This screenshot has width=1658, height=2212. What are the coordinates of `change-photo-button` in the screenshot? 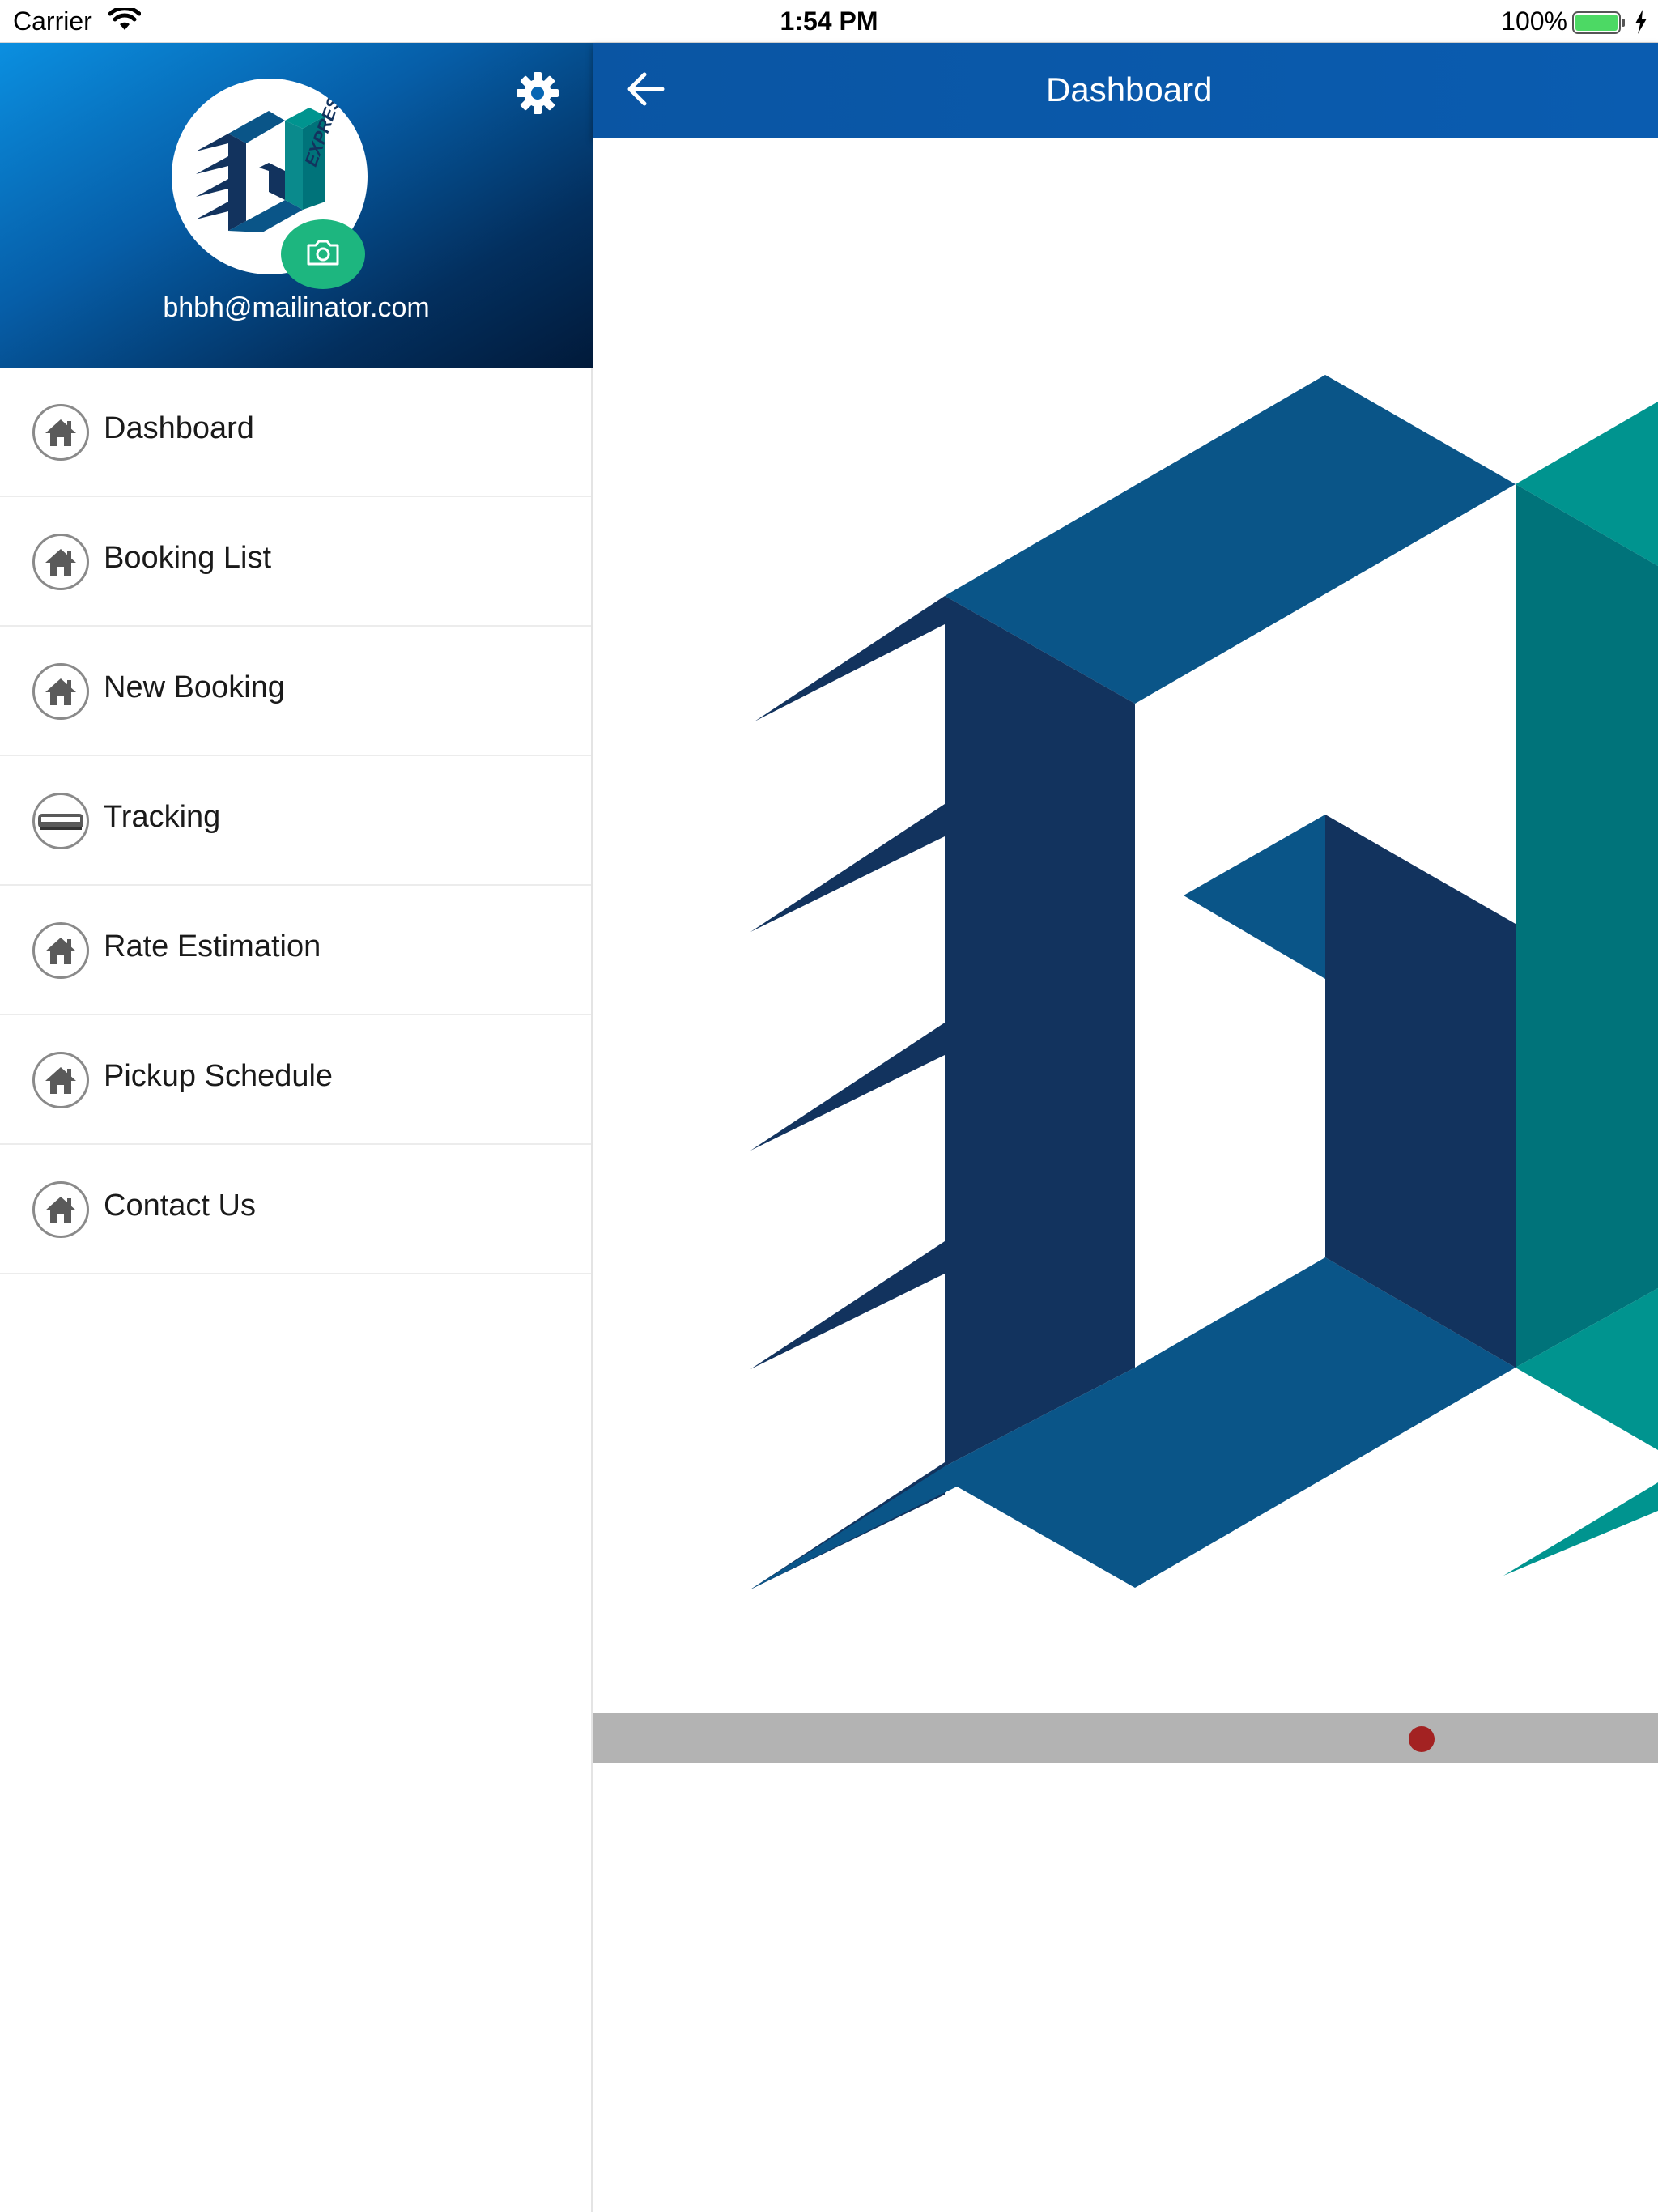 It's located at (323, 254).